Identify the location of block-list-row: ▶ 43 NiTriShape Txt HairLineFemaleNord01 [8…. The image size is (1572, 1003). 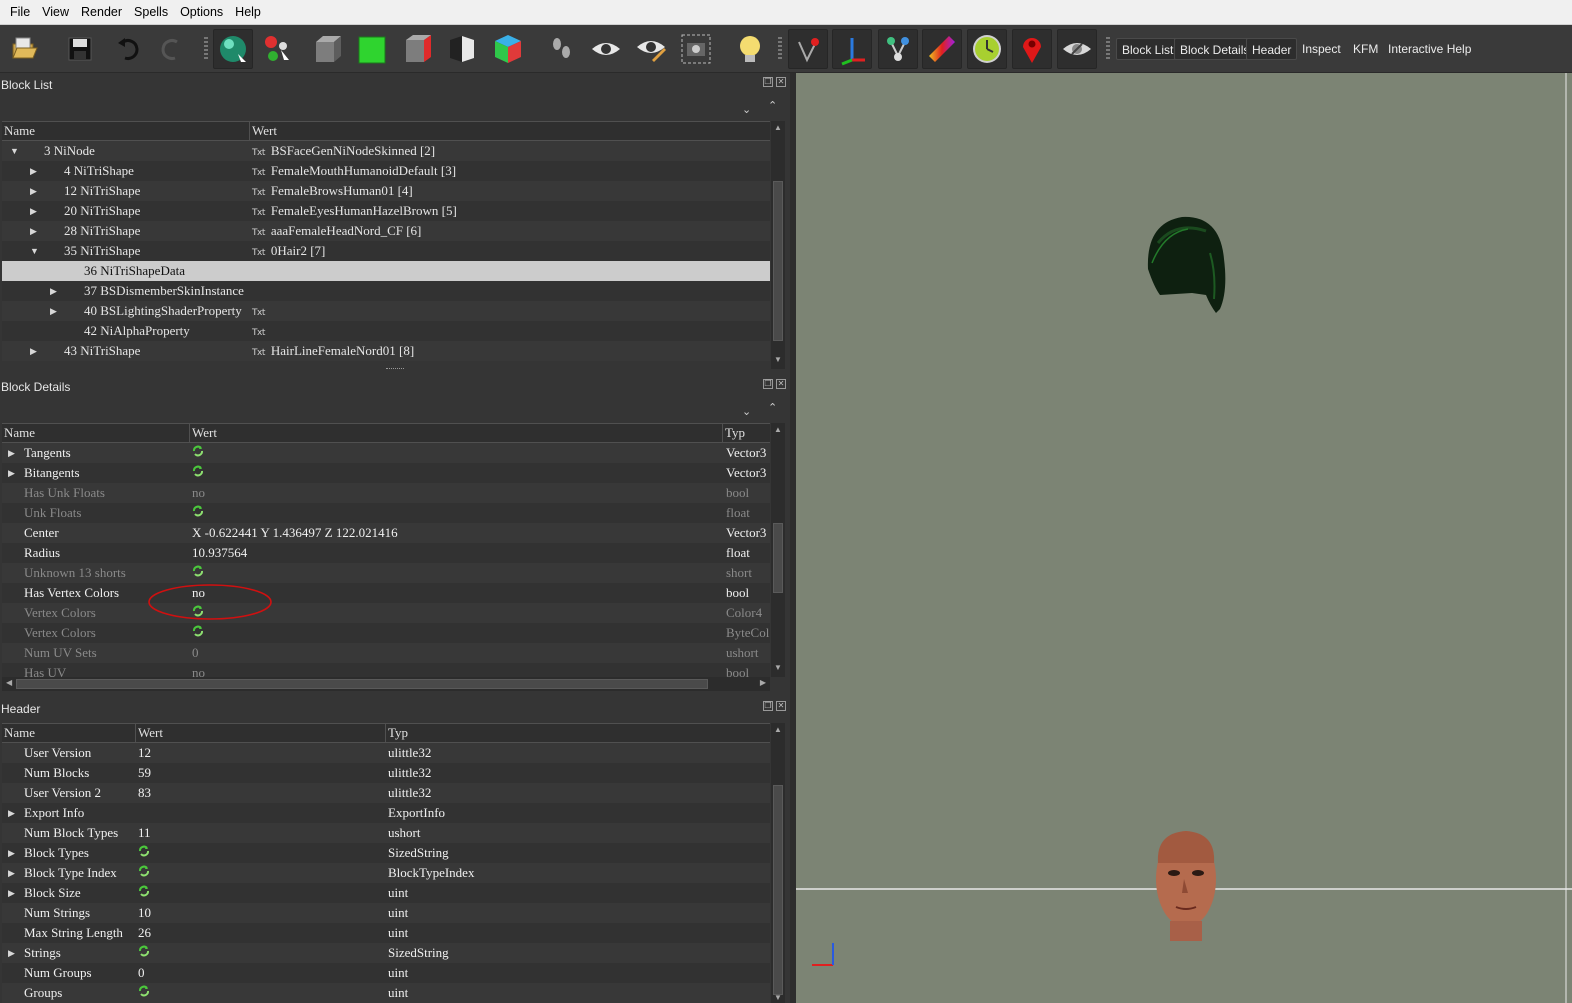
(386, 351).